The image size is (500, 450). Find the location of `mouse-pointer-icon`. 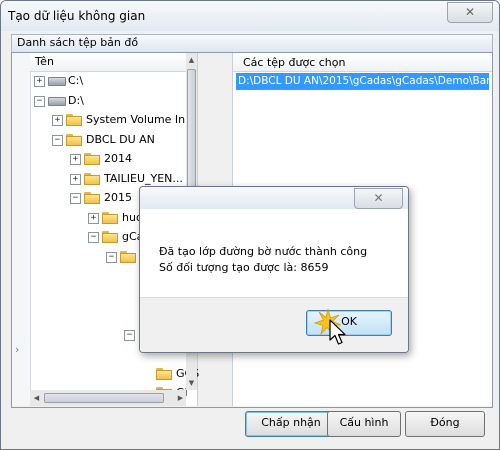

mouse-pointer-icon is located at coordinates (337, 332).